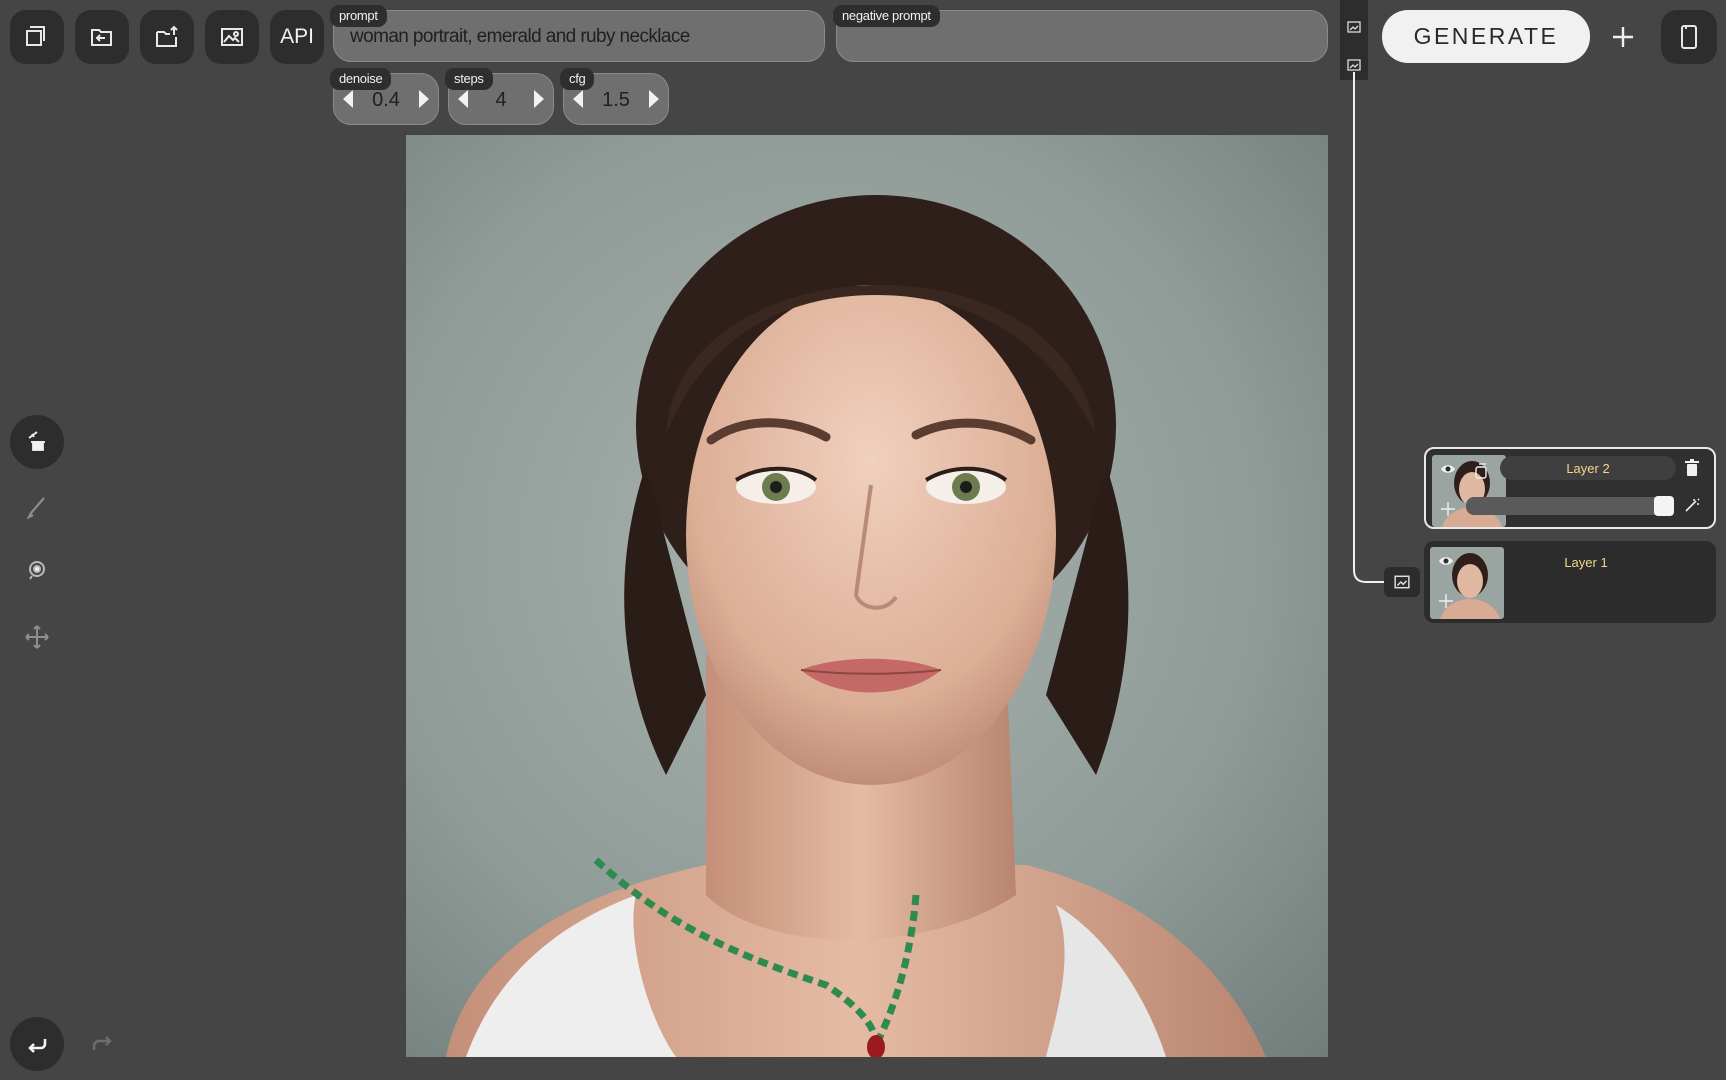  I want to click on move-tool, so click(37, 637).